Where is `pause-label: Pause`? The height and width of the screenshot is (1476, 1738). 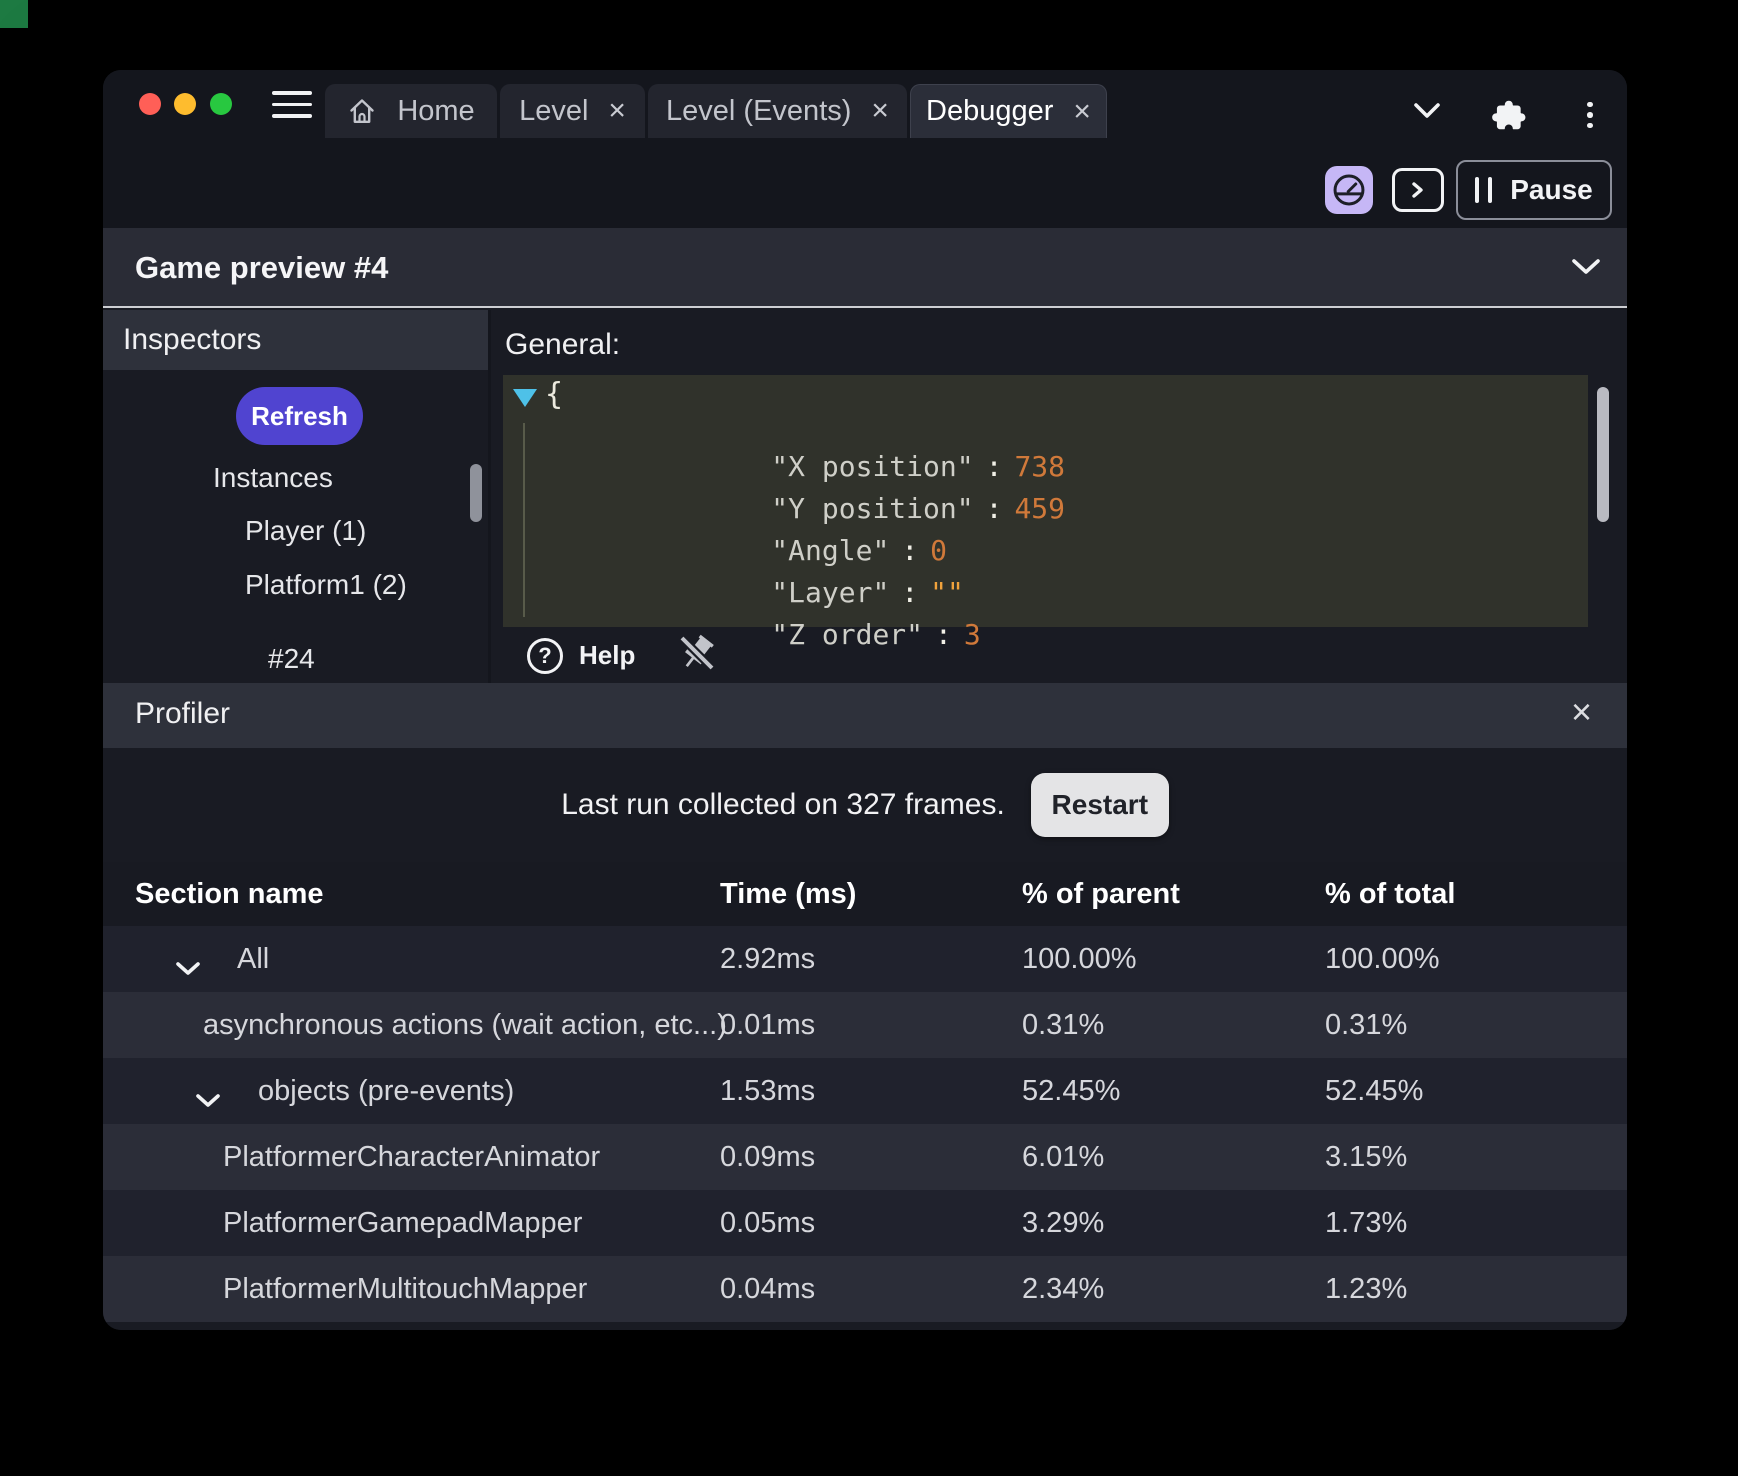
pause-label: Pause is located at coordinates (1551, 189).